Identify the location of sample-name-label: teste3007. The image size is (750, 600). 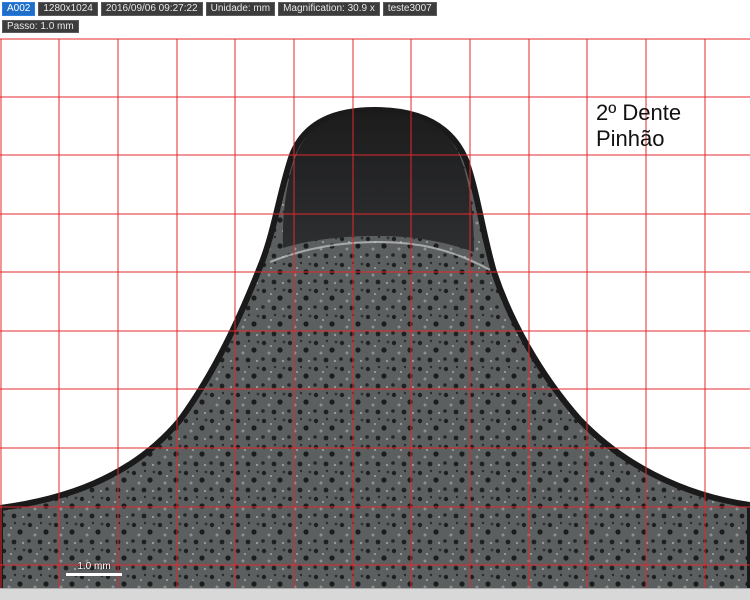
(409, 9).